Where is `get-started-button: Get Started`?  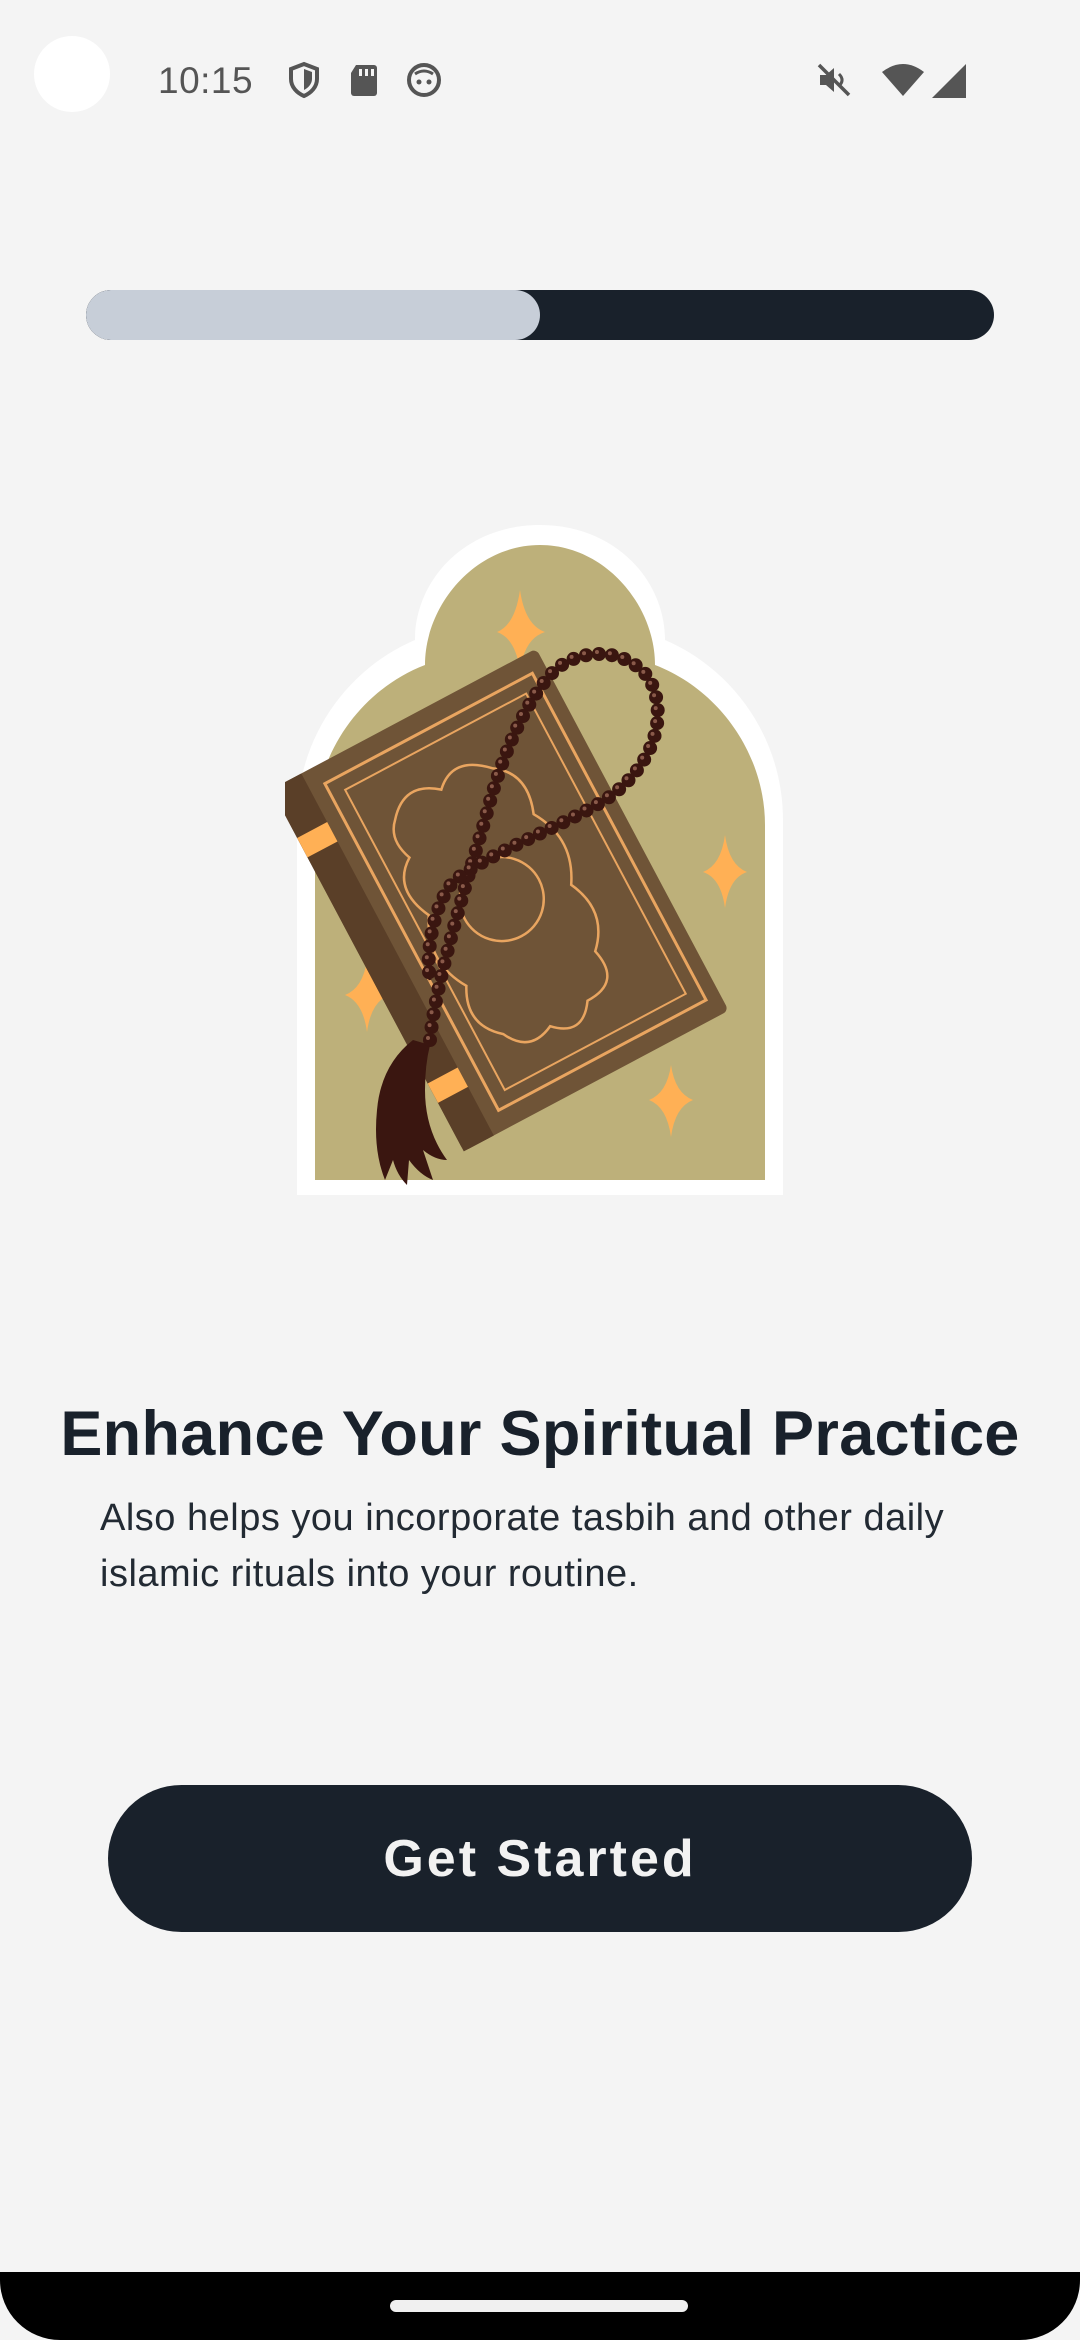 get-started-button: Get Started is located at coordinates (540, 1858).